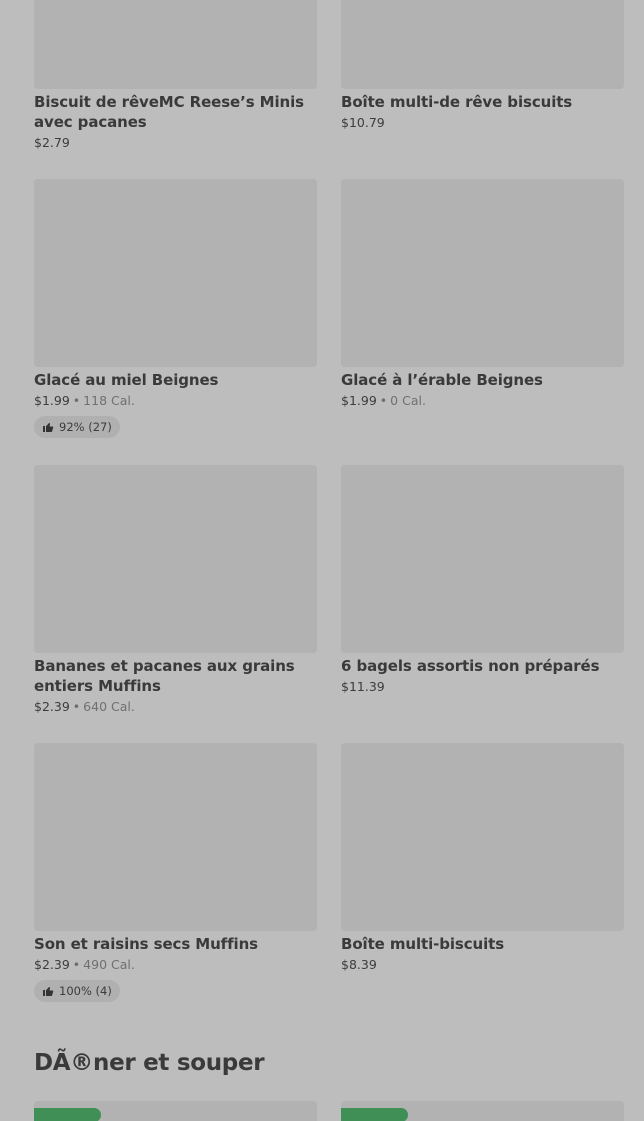 Image resolution: width=644 pixels, height=1121 pixels. Describe the element at coordinates (126, 380) in the screenshot. I see `menu-item-name: Glacé au miel Beignes` at that location.